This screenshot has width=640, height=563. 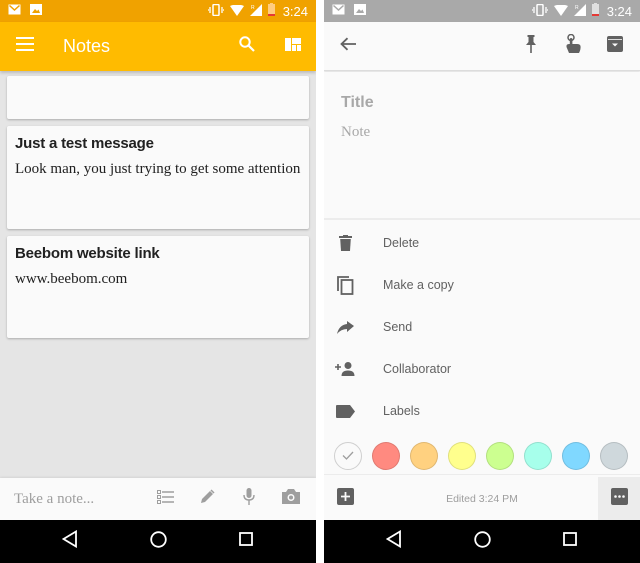 I want to click on send-icon, so click(x=345, y=327).